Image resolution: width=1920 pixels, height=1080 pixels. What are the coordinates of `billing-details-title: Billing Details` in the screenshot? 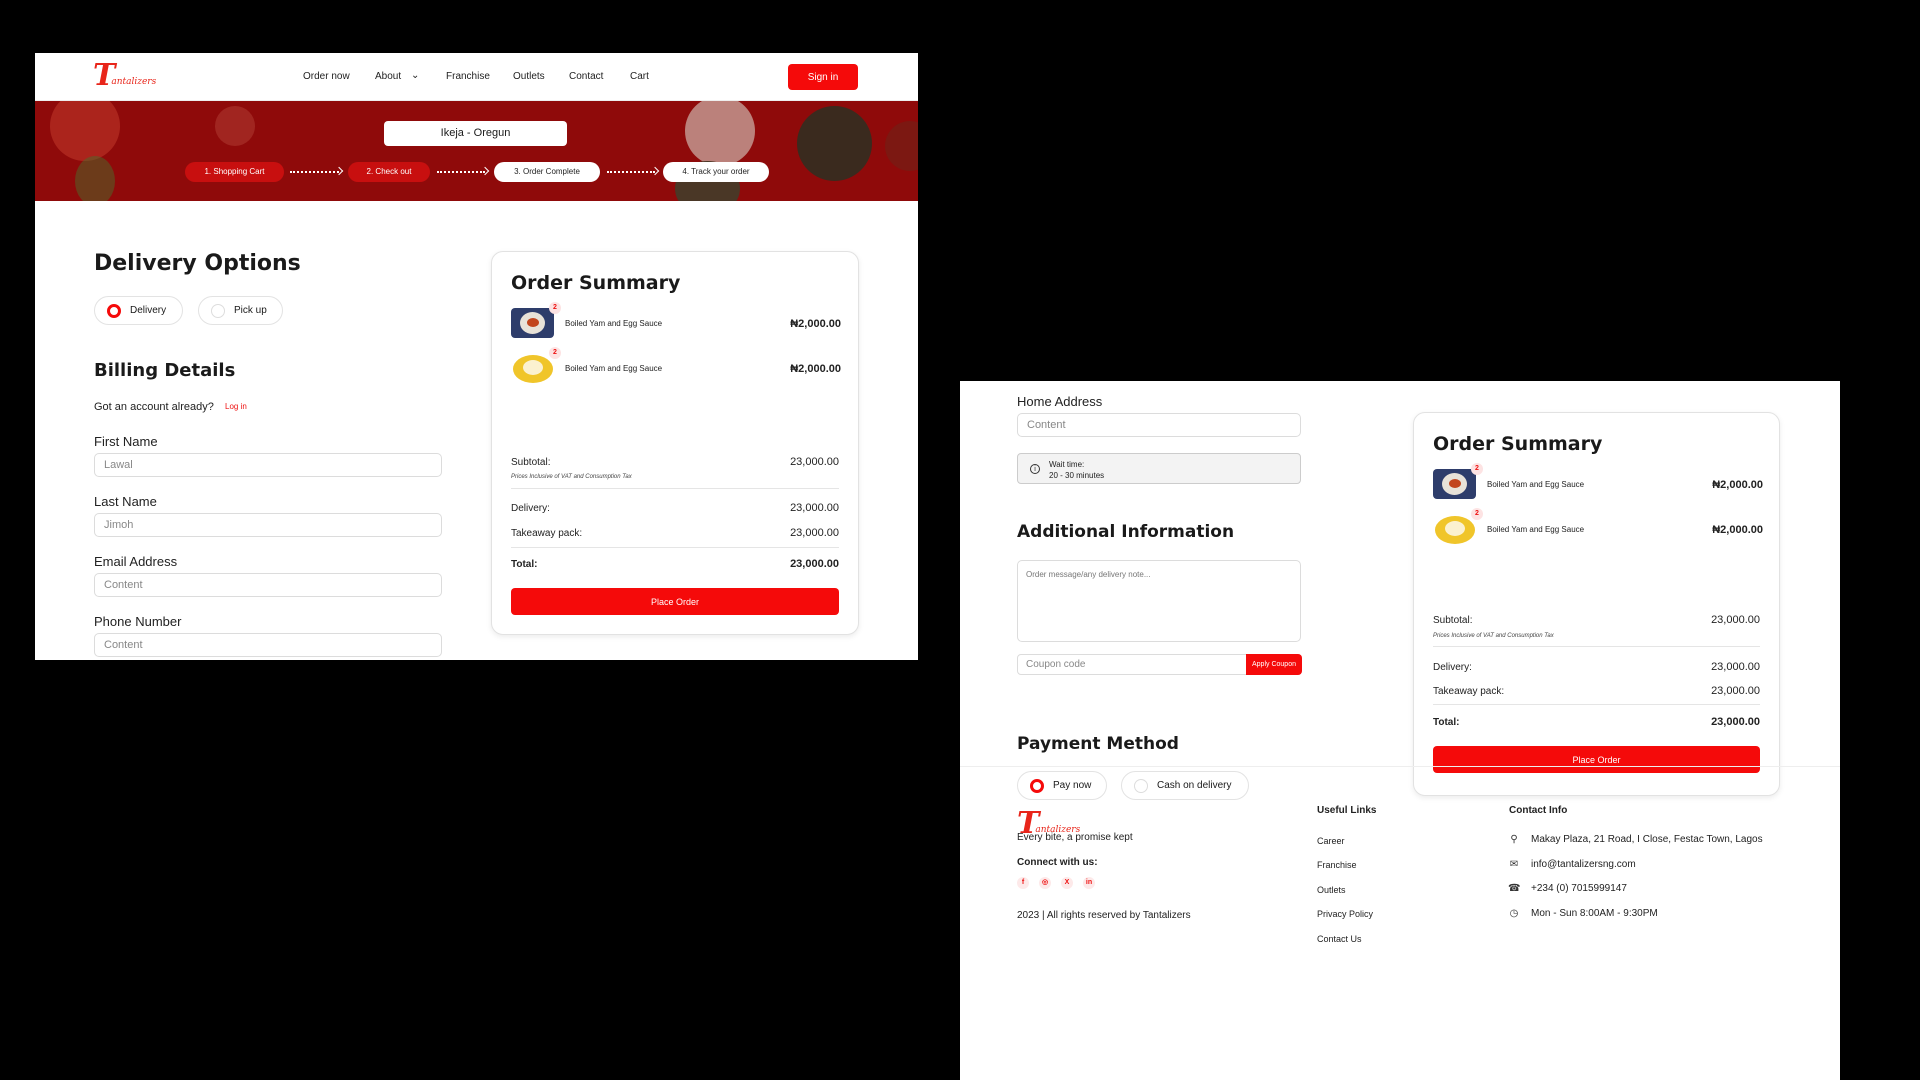 It's located at (165, 370).